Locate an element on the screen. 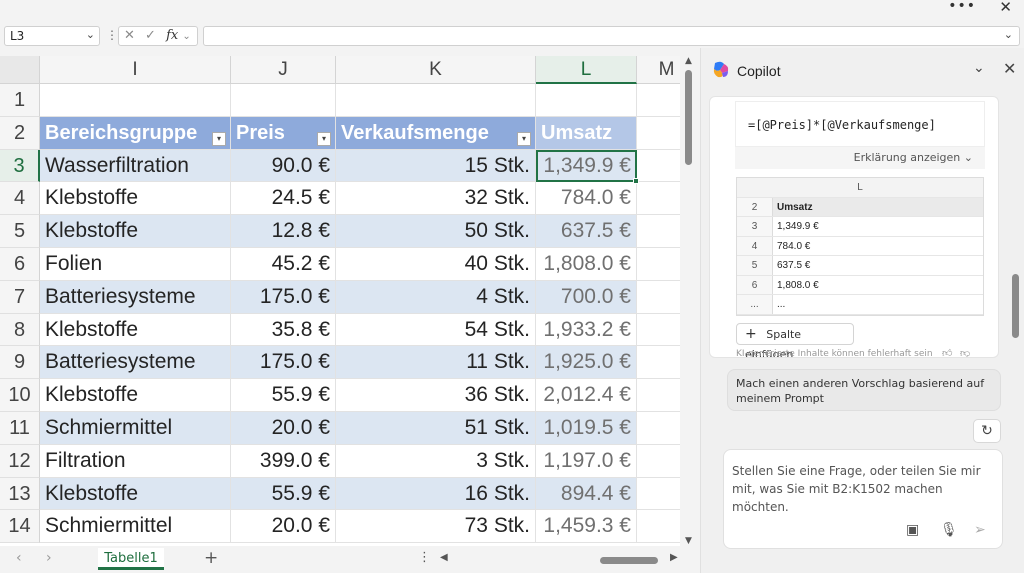 The width and height of the screenshot is (1024, 573). sheet-tab-tabelle1: Tabelle1 is located at coordinates (131, 559).